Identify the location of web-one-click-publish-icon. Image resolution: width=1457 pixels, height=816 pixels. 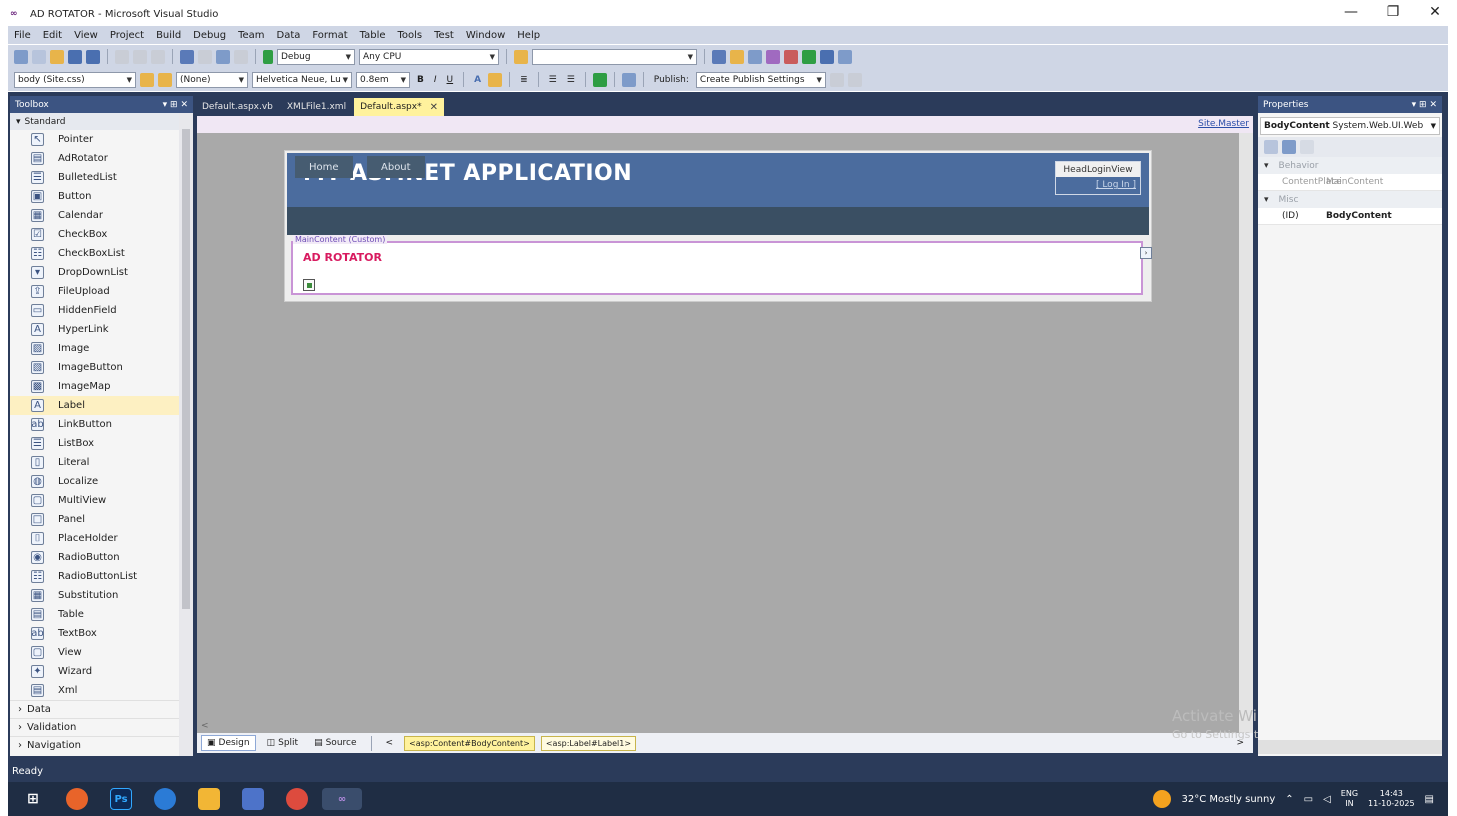
(628, 79).